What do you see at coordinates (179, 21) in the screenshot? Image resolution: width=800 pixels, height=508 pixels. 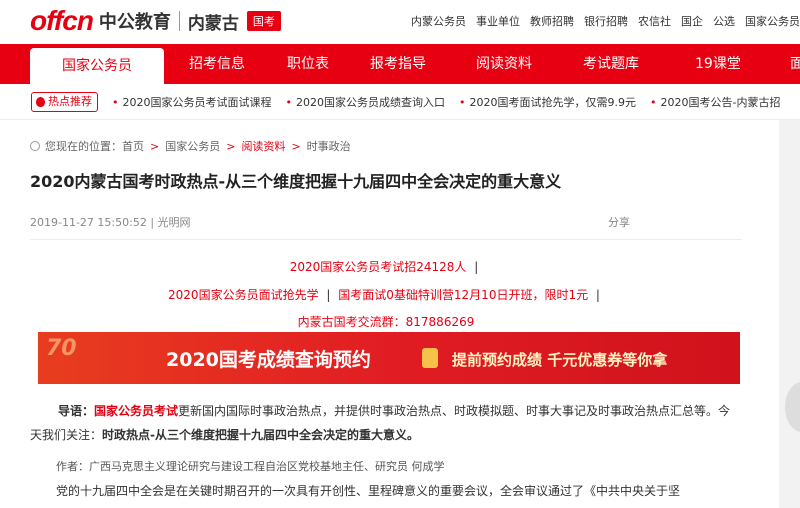 I see `logo-divider` at bounding box center [179, 21].